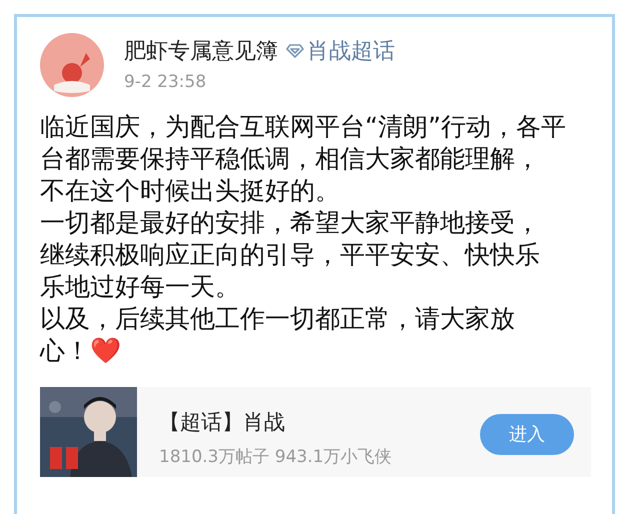 This screenshot has width=640, height=514. Describe the element at coordinates (290, 255) in the screenshot. I see `post-text-line: 继续积极响应正向的引导，平平安安、快快乐` at that location.